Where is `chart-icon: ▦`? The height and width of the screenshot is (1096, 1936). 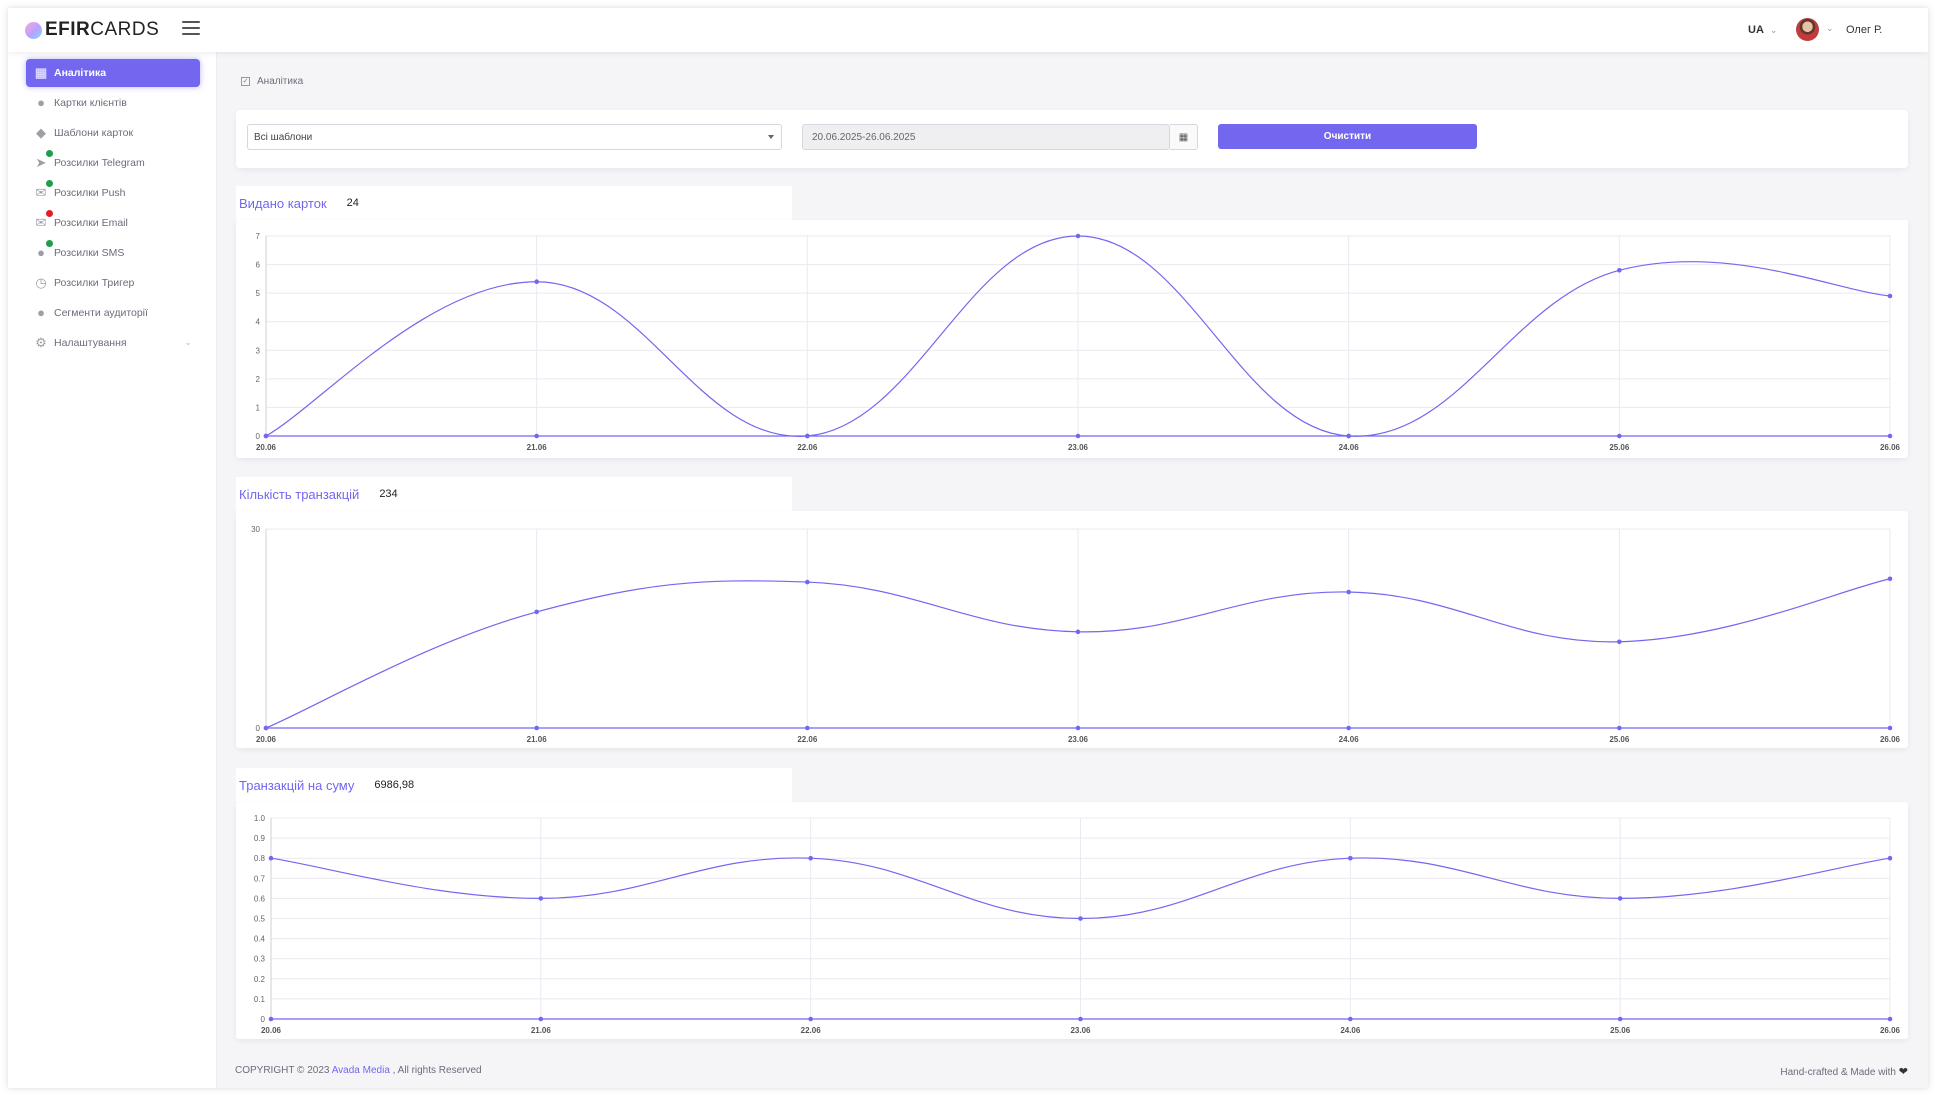
chart-icon: ▦ is located at coordinates (41, 72).